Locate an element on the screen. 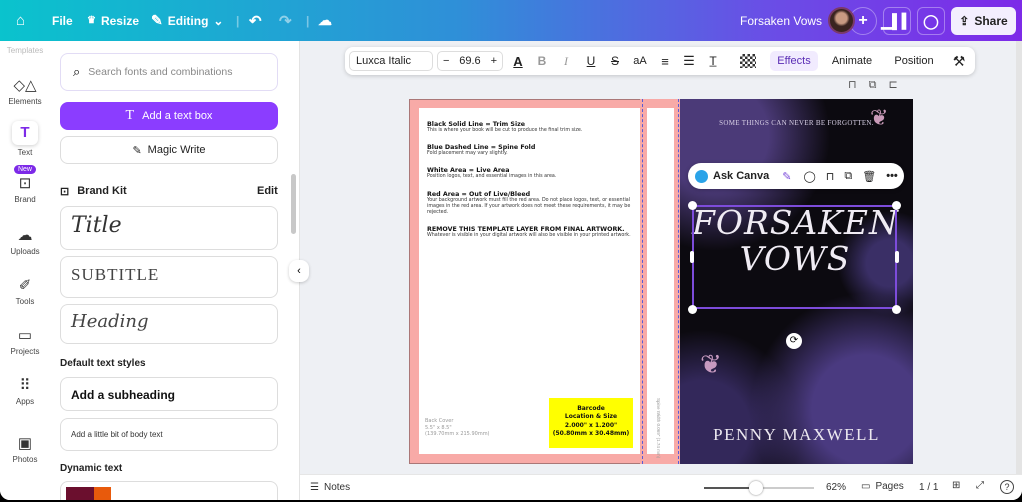  guide-title: Red Area = Out of Live/Bleed is located at coordinates (479, 194).